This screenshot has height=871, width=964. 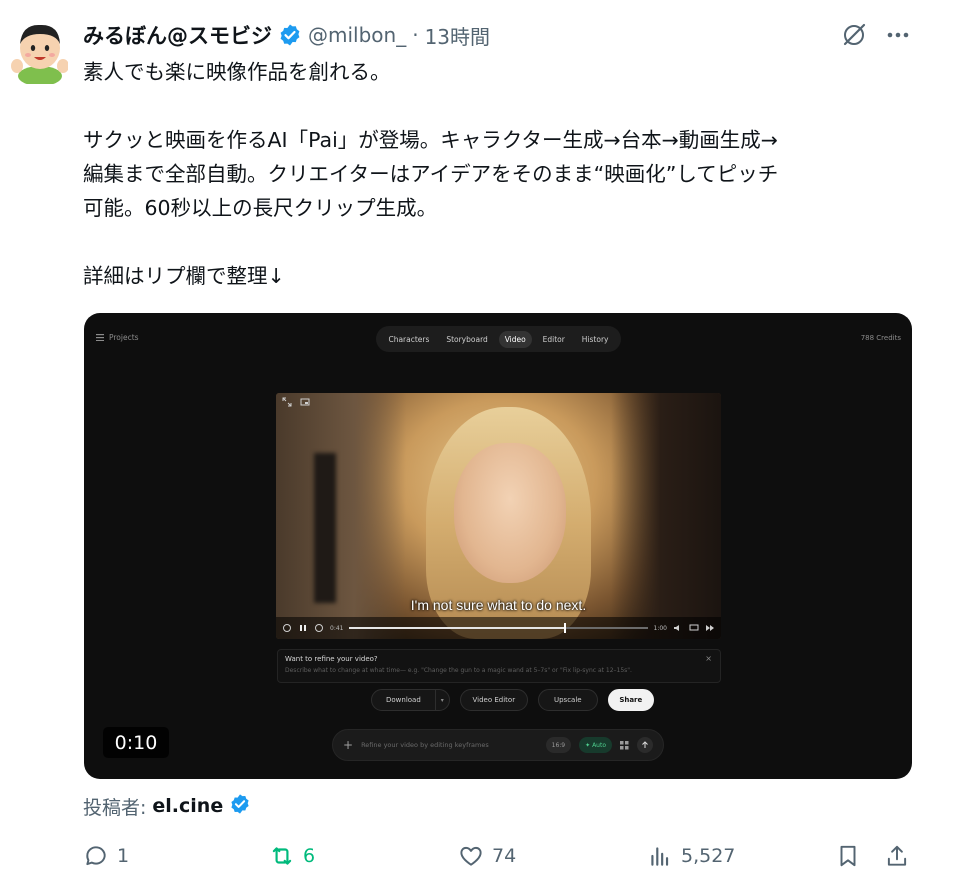 What do you see at coordinates (282, 856) in the screenshot?
I see `retweet-icon` at bounding box center [282, 856].